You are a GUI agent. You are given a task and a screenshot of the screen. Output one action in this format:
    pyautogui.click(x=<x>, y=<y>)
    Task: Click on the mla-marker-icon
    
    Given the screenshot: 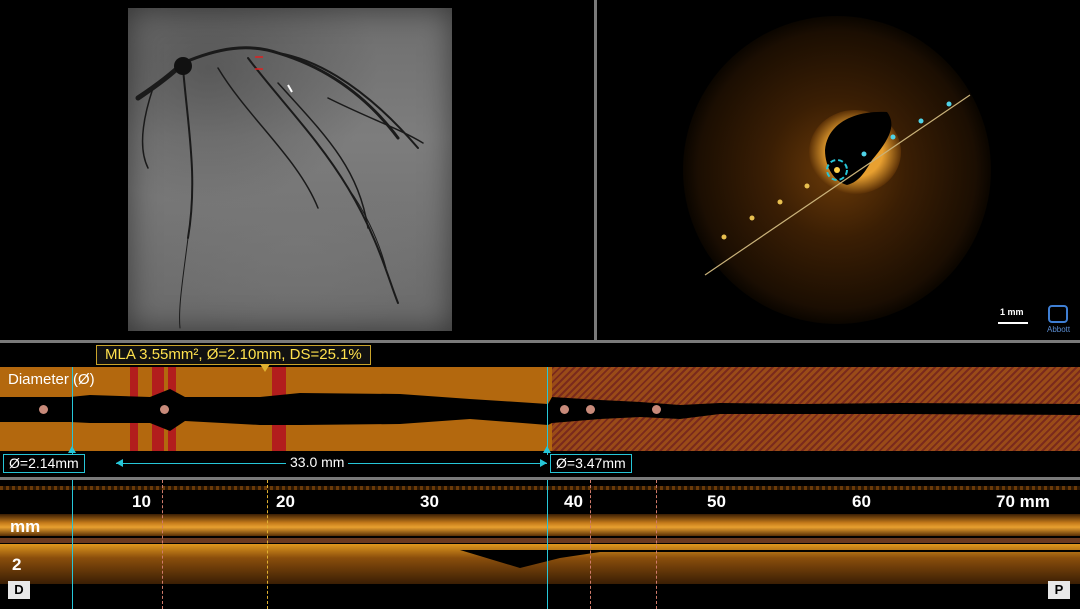 What is the action you would take?
    pyautogui.click(x=265, y=368)
    